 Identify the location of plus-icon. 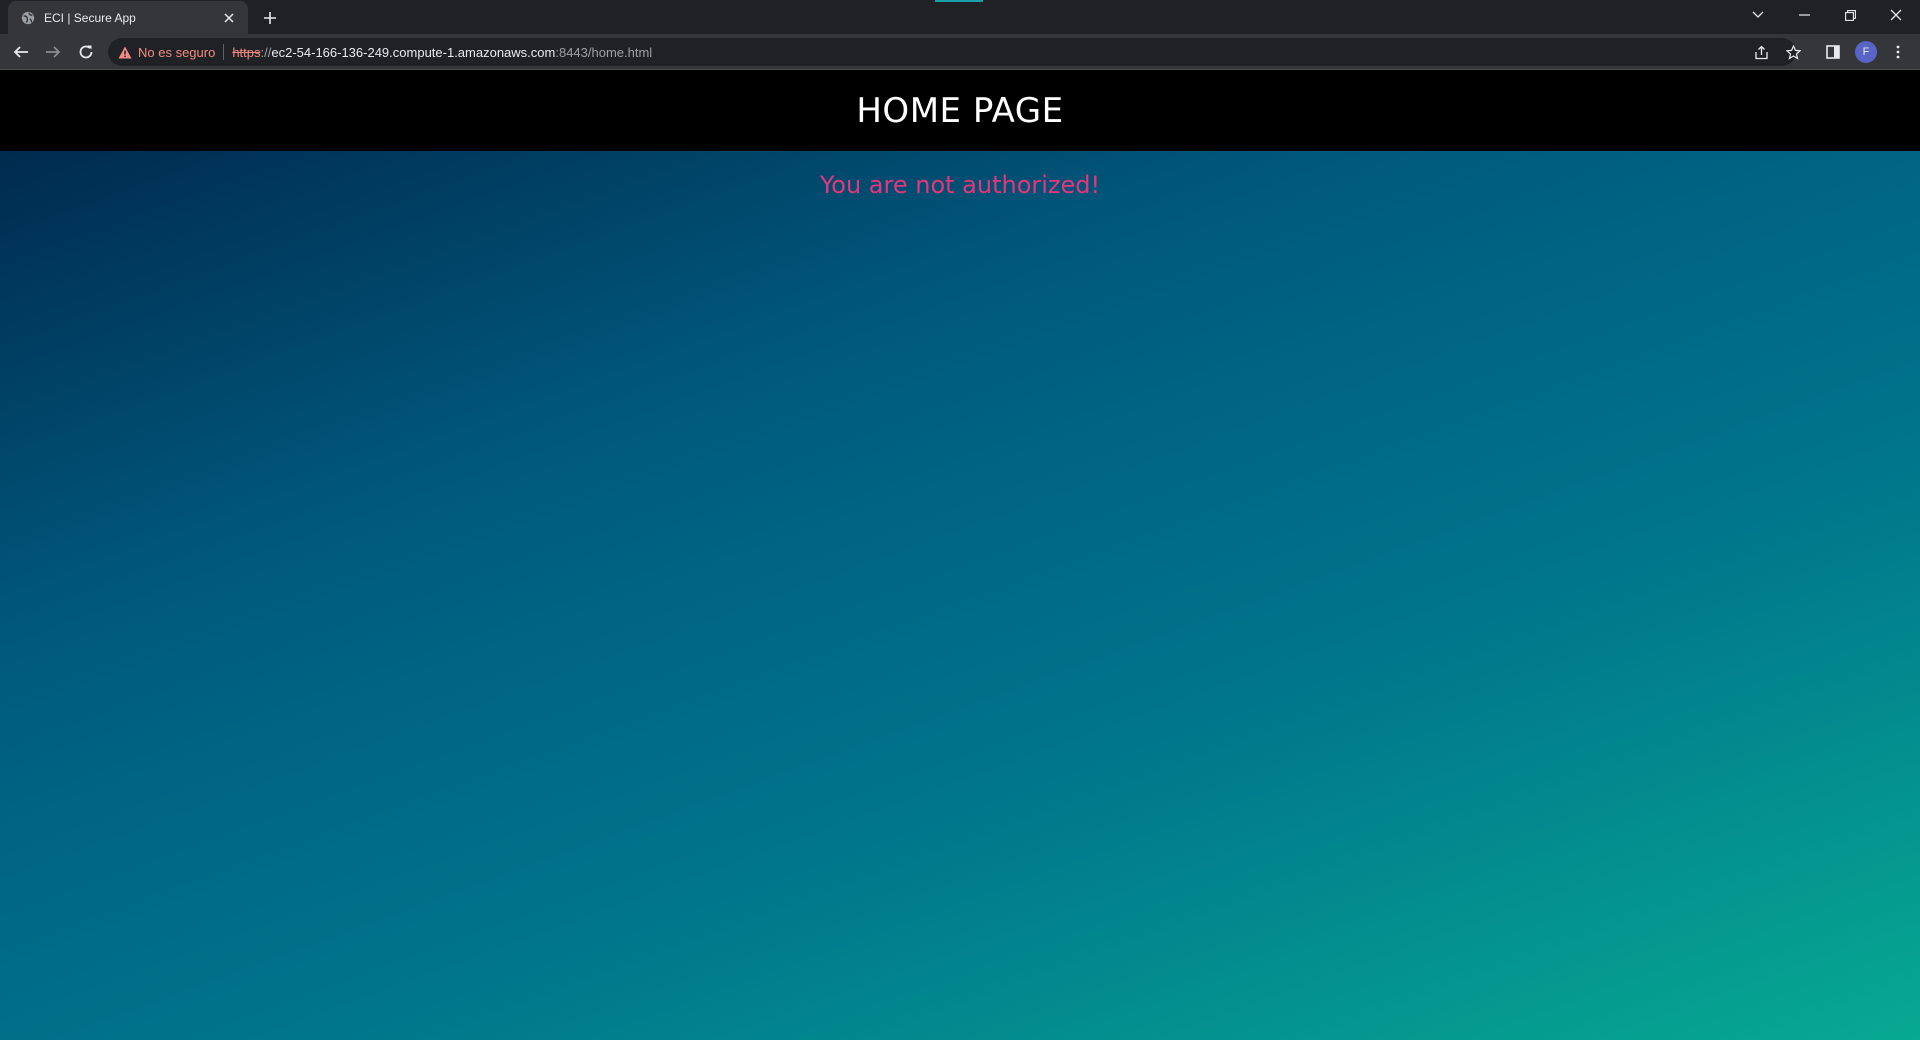
(270, 18).